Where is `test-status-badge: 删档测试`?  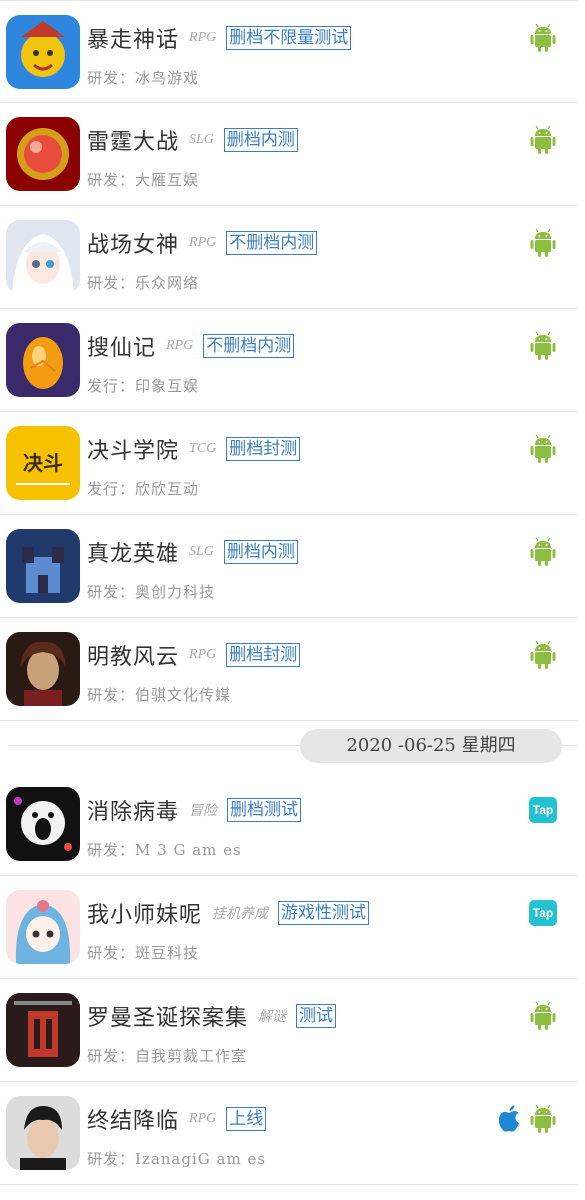
test-status-badge: 删档测试 is located at coordinates (264, 810).